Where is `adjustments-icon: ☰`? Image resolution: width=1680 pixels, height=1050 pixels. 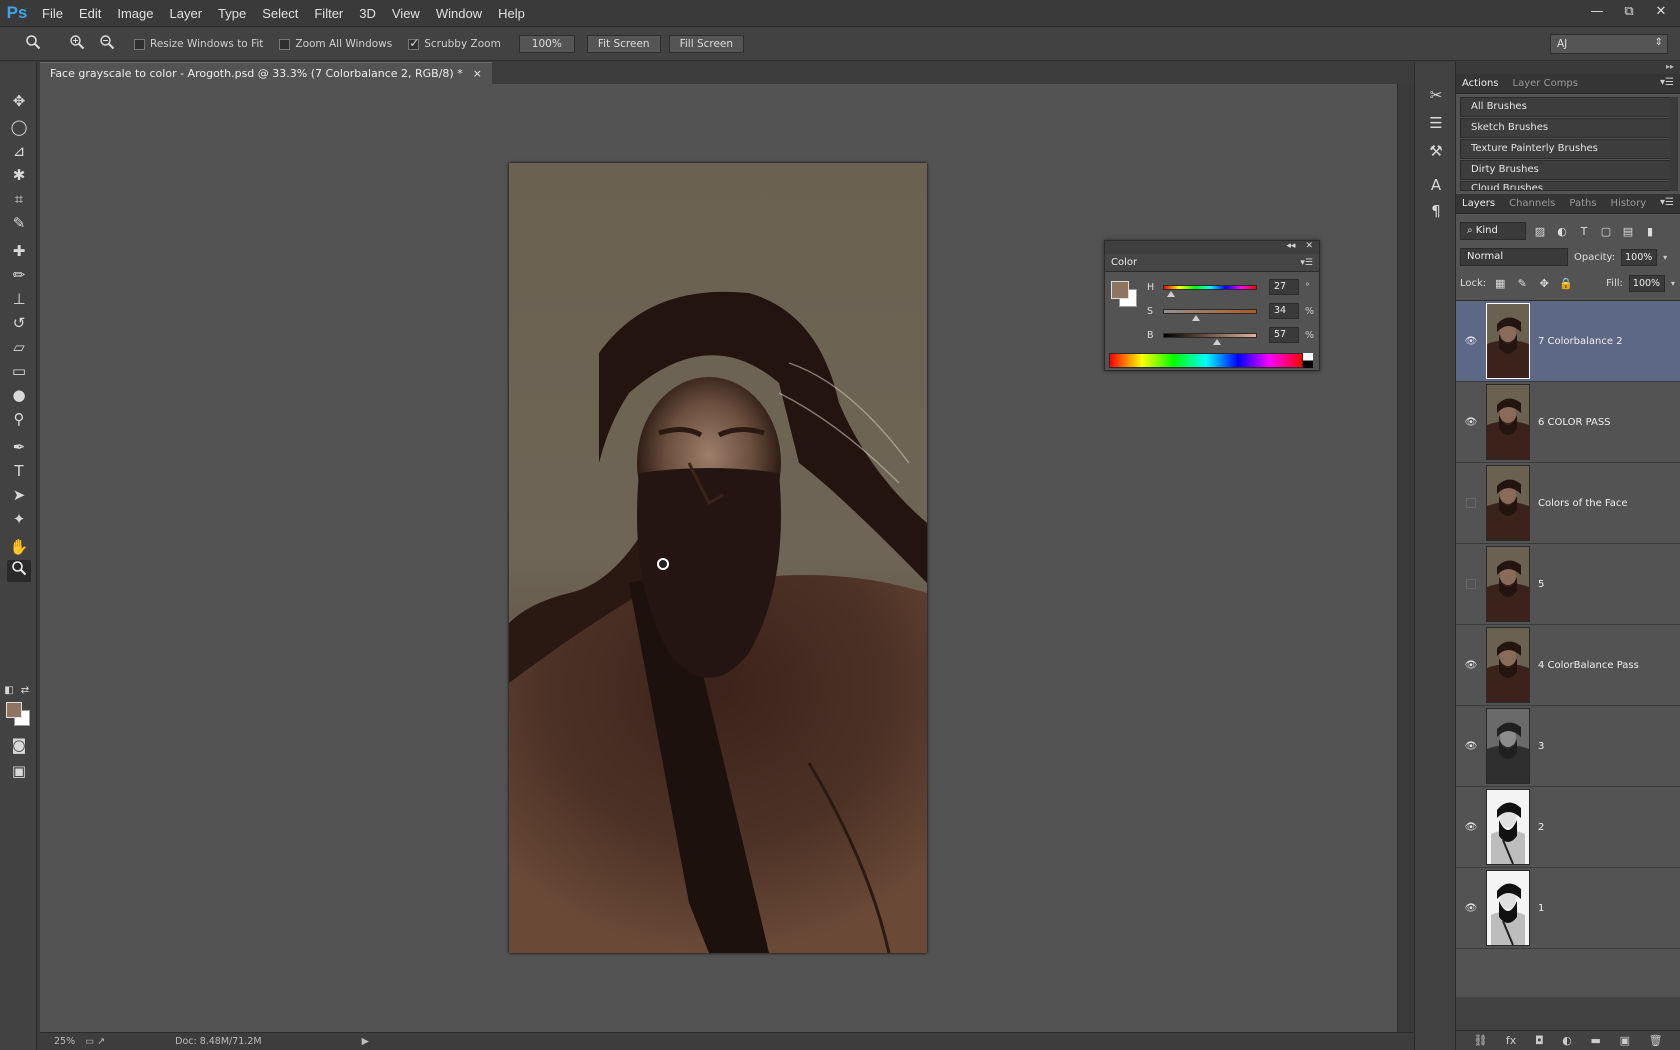 adjustments-icon: ☰ is located at coordinates (1436, 123).